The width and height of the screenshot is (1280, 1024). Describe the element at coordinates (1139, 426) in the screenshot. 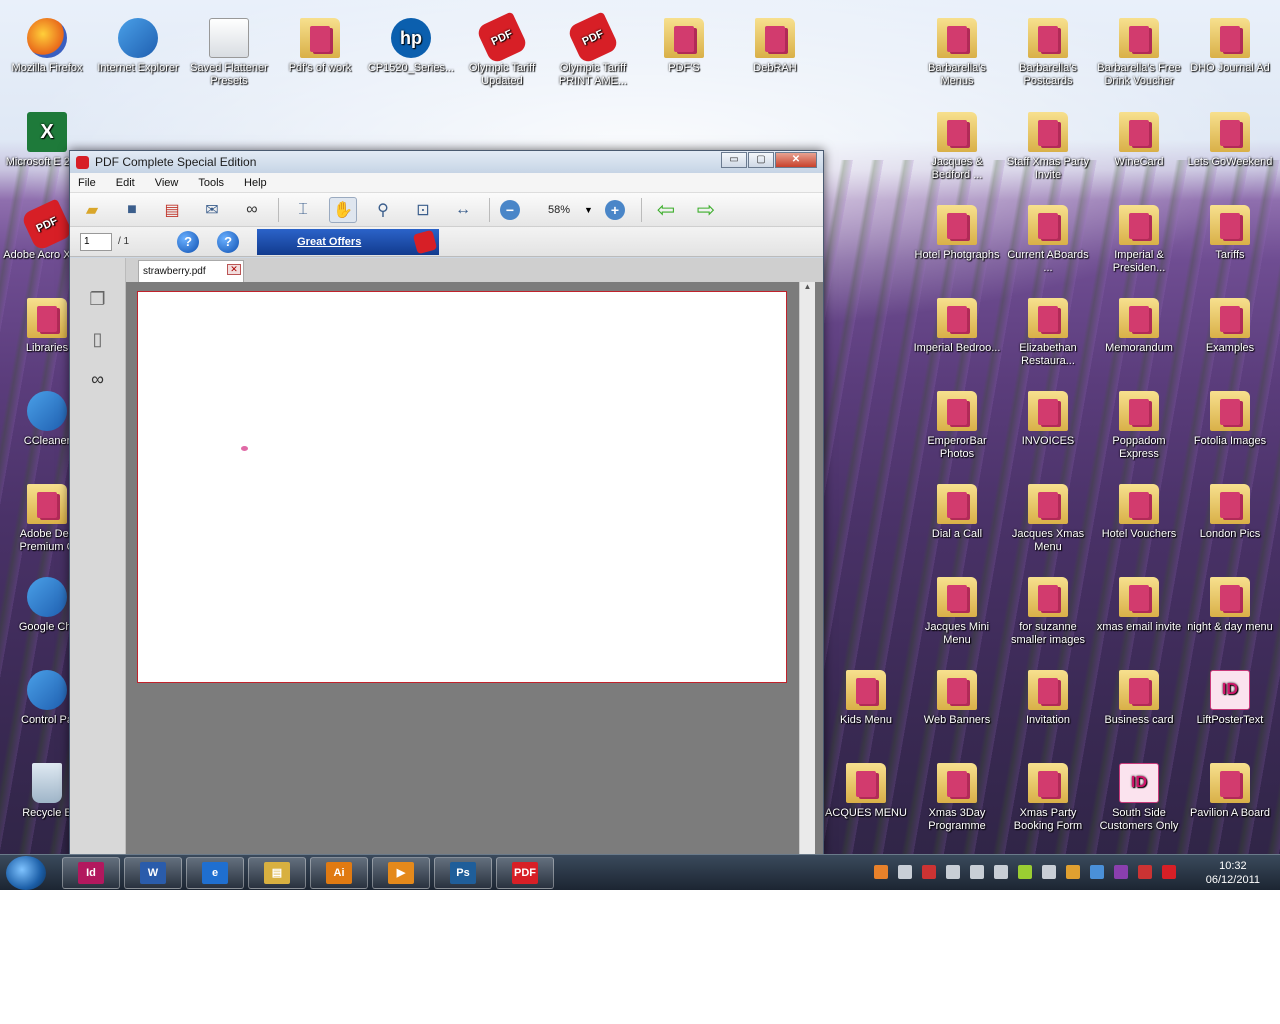

I see `desktop-icon: Poppadom Express` at that location.